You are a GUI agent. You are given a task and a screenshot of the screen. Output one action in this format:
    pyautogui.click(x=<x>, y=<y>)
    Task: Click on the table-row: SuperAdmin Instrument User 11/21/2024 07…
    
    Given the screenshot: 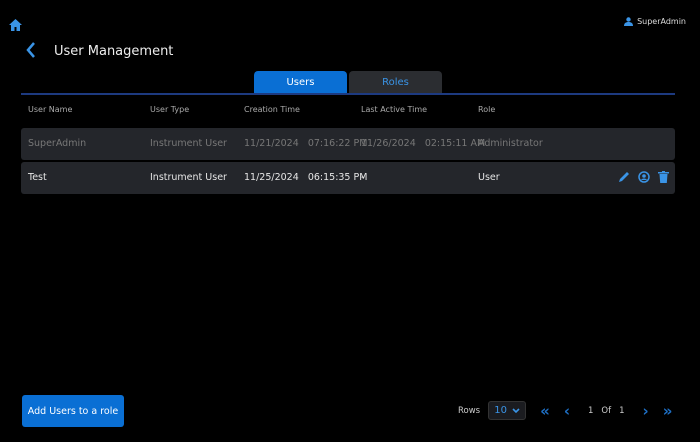 What is the action you would take?
    pyautogui.click(x=348, y=144)
    